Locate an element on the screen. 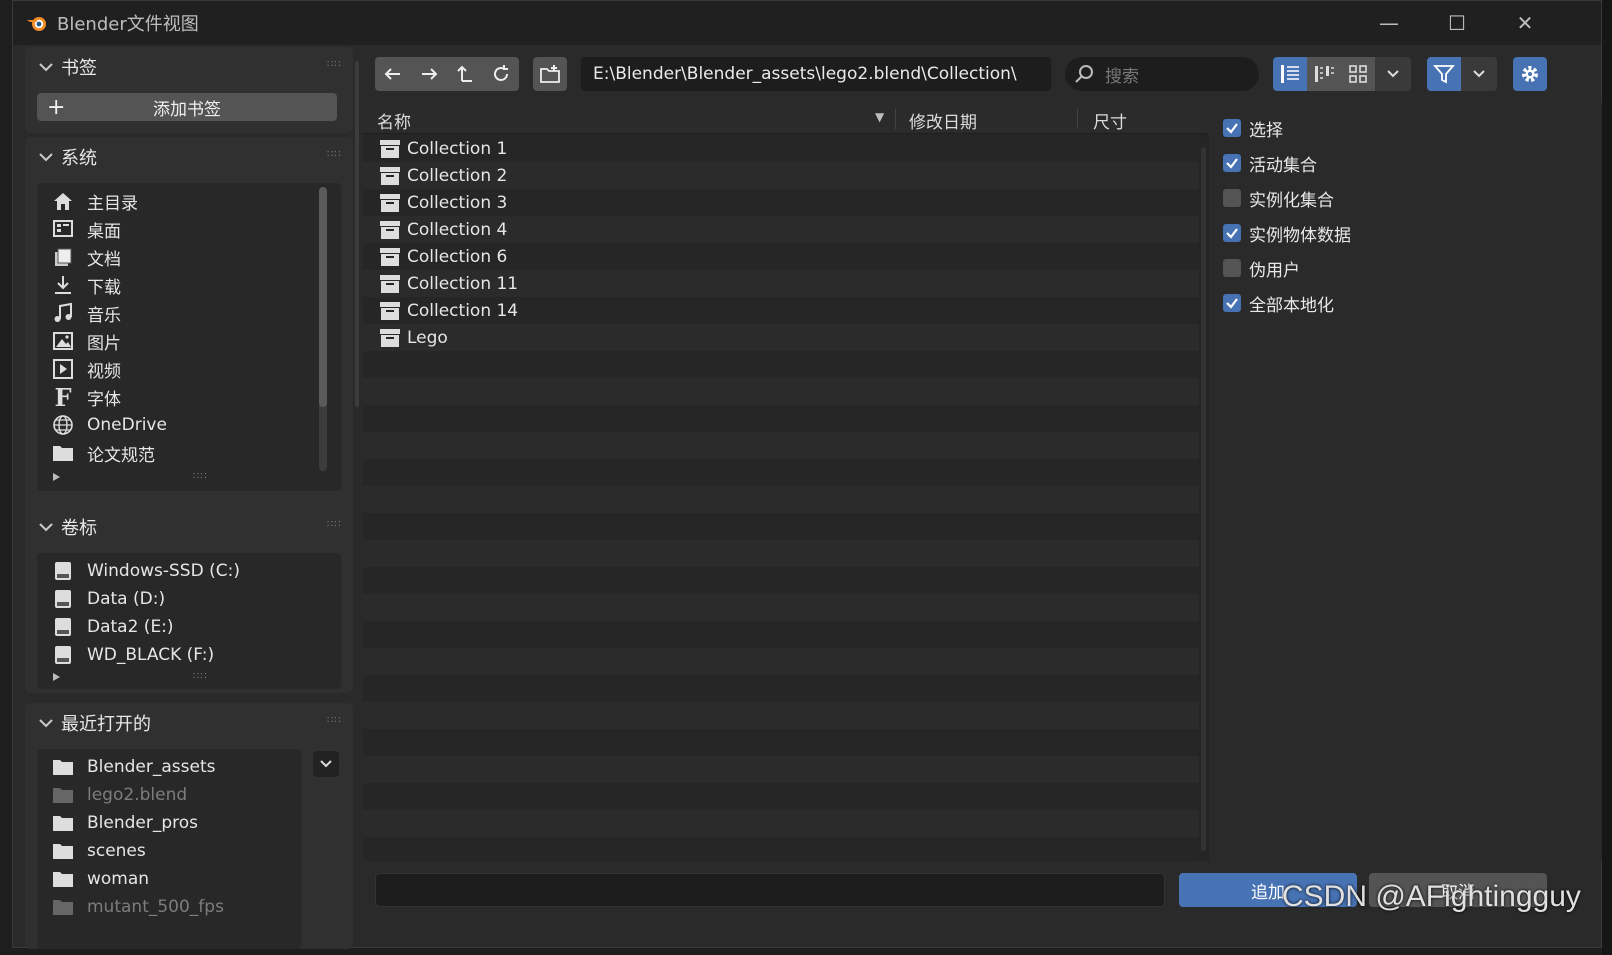 Image resolution: width=1612 pixels, height=955 pixels. vertical-list-view-button is located at coordinates (1290, 74).